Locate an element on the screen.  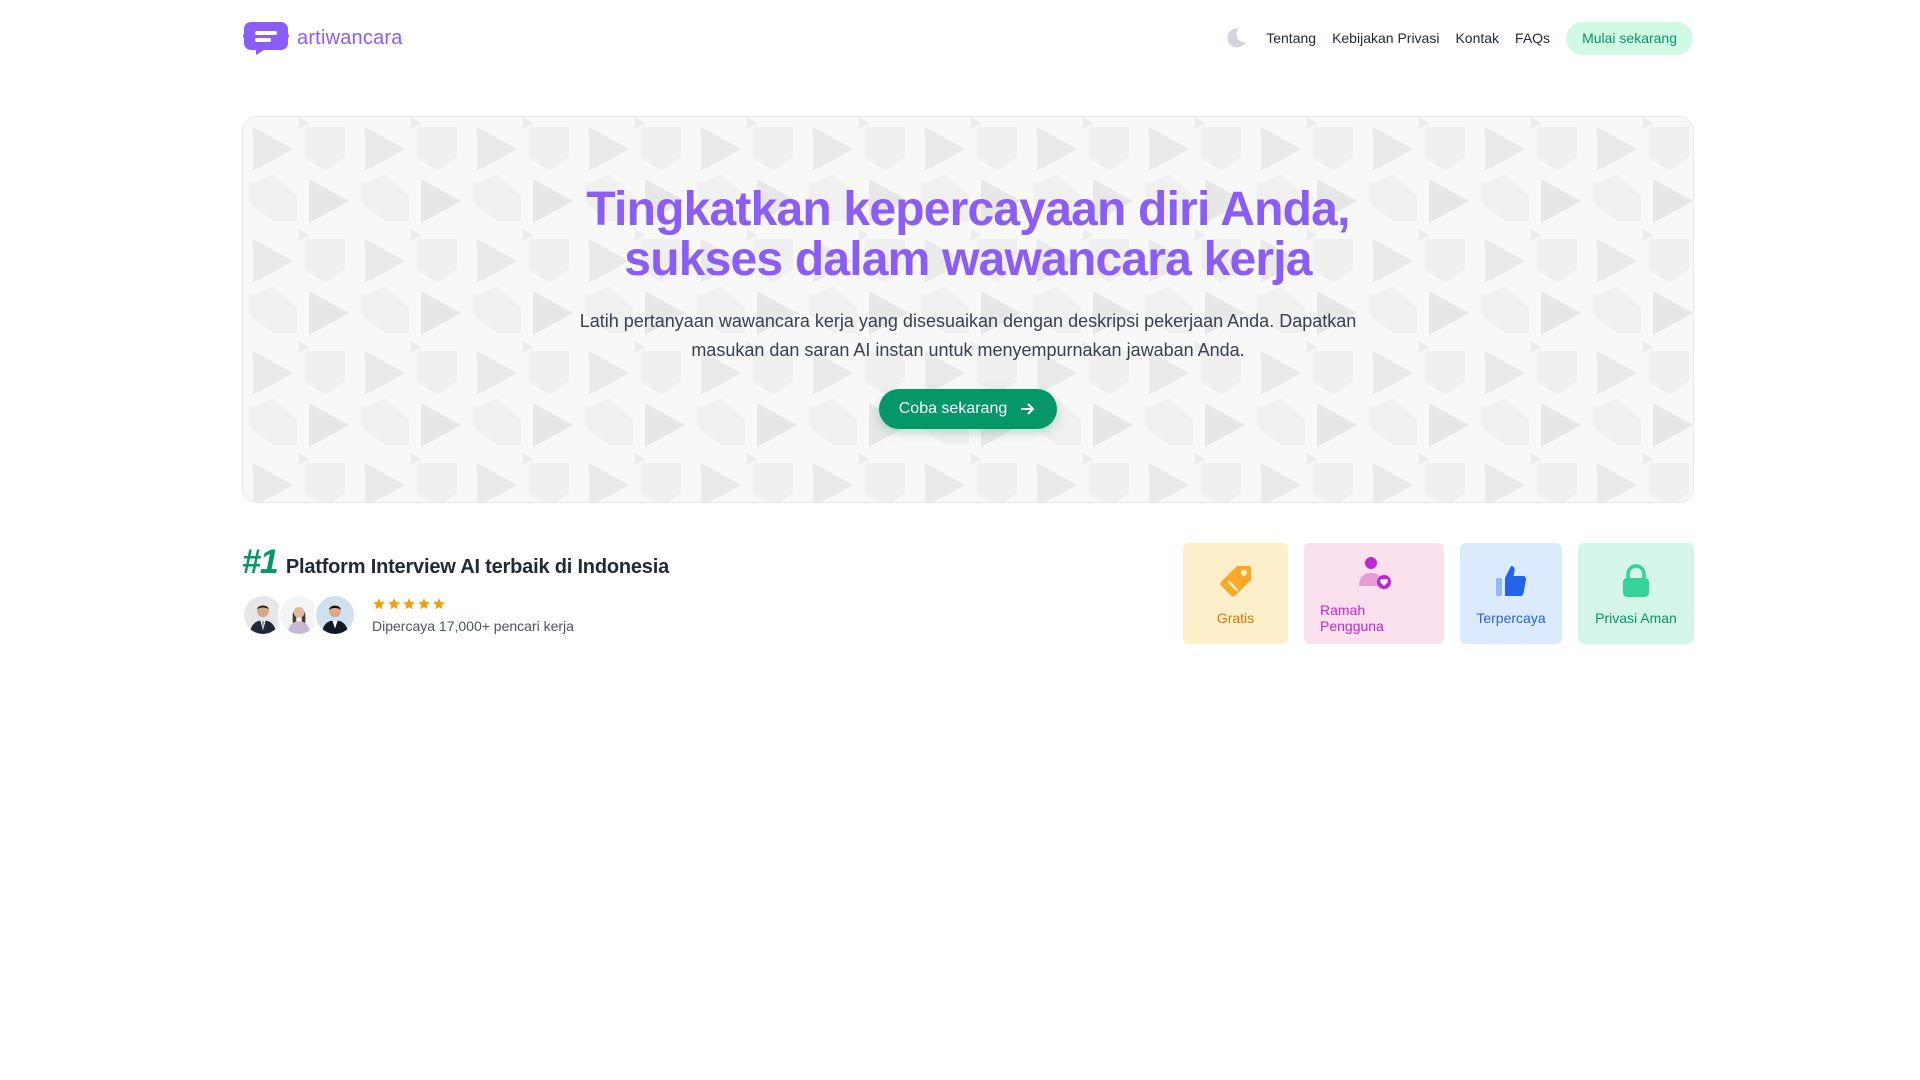
arrow-right-icon is located at coordinates (1028, 409).